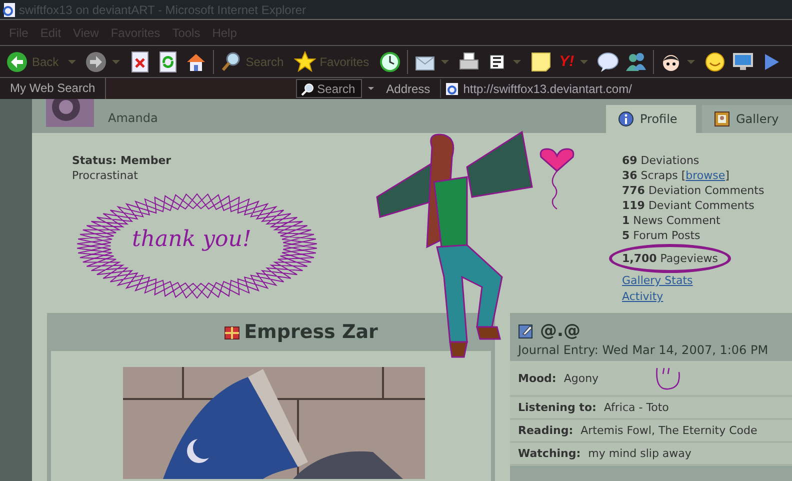  Describe the element at coordinates (636, 61) in the screenshot. I see `people-icon` at that location.